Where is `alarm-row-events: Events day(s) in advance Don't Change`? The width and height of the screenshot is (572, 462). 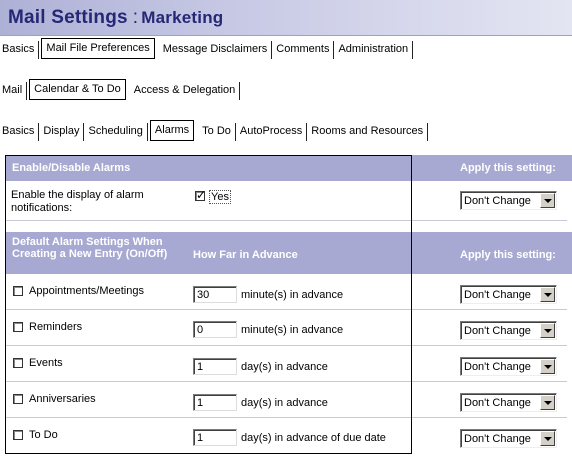 alarm-row-events: Events day(s) in advance Don't Change is located at coordinates (286, 364).